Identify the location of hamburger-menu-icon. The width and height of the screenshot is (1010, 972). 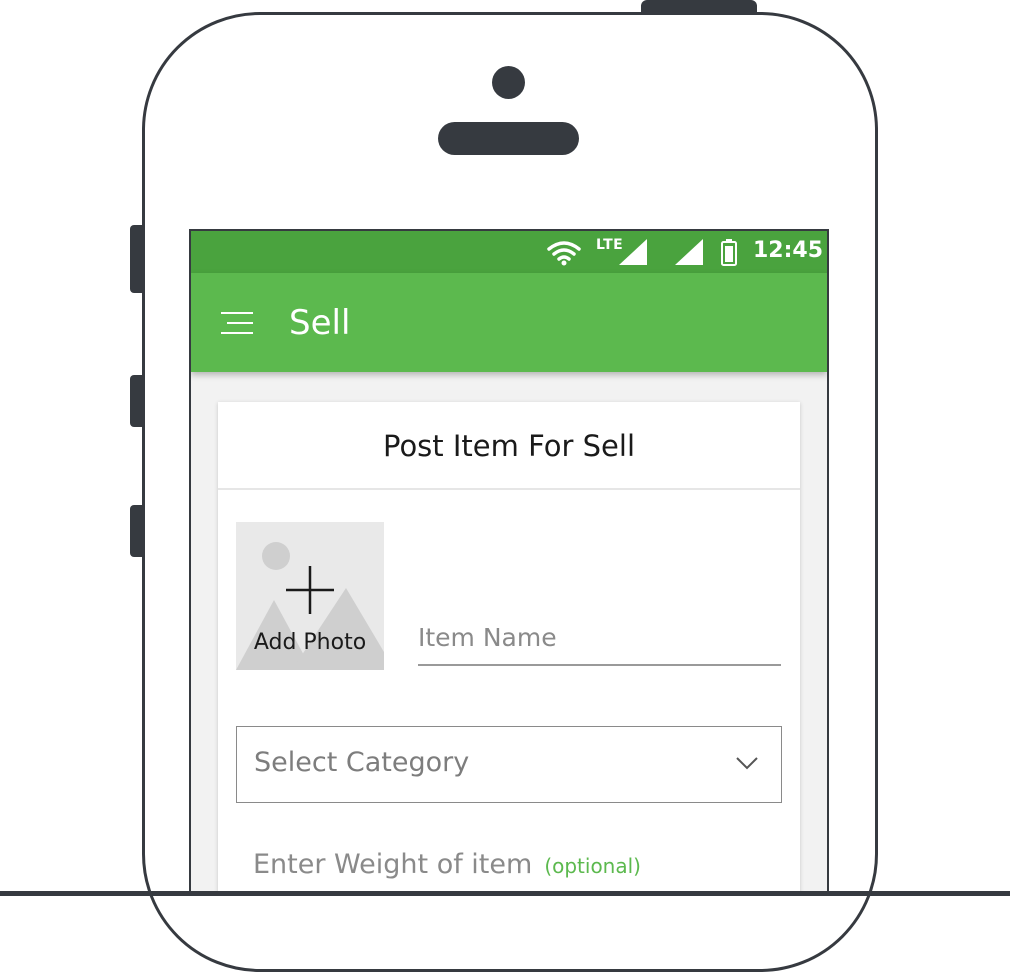
(235, 323).